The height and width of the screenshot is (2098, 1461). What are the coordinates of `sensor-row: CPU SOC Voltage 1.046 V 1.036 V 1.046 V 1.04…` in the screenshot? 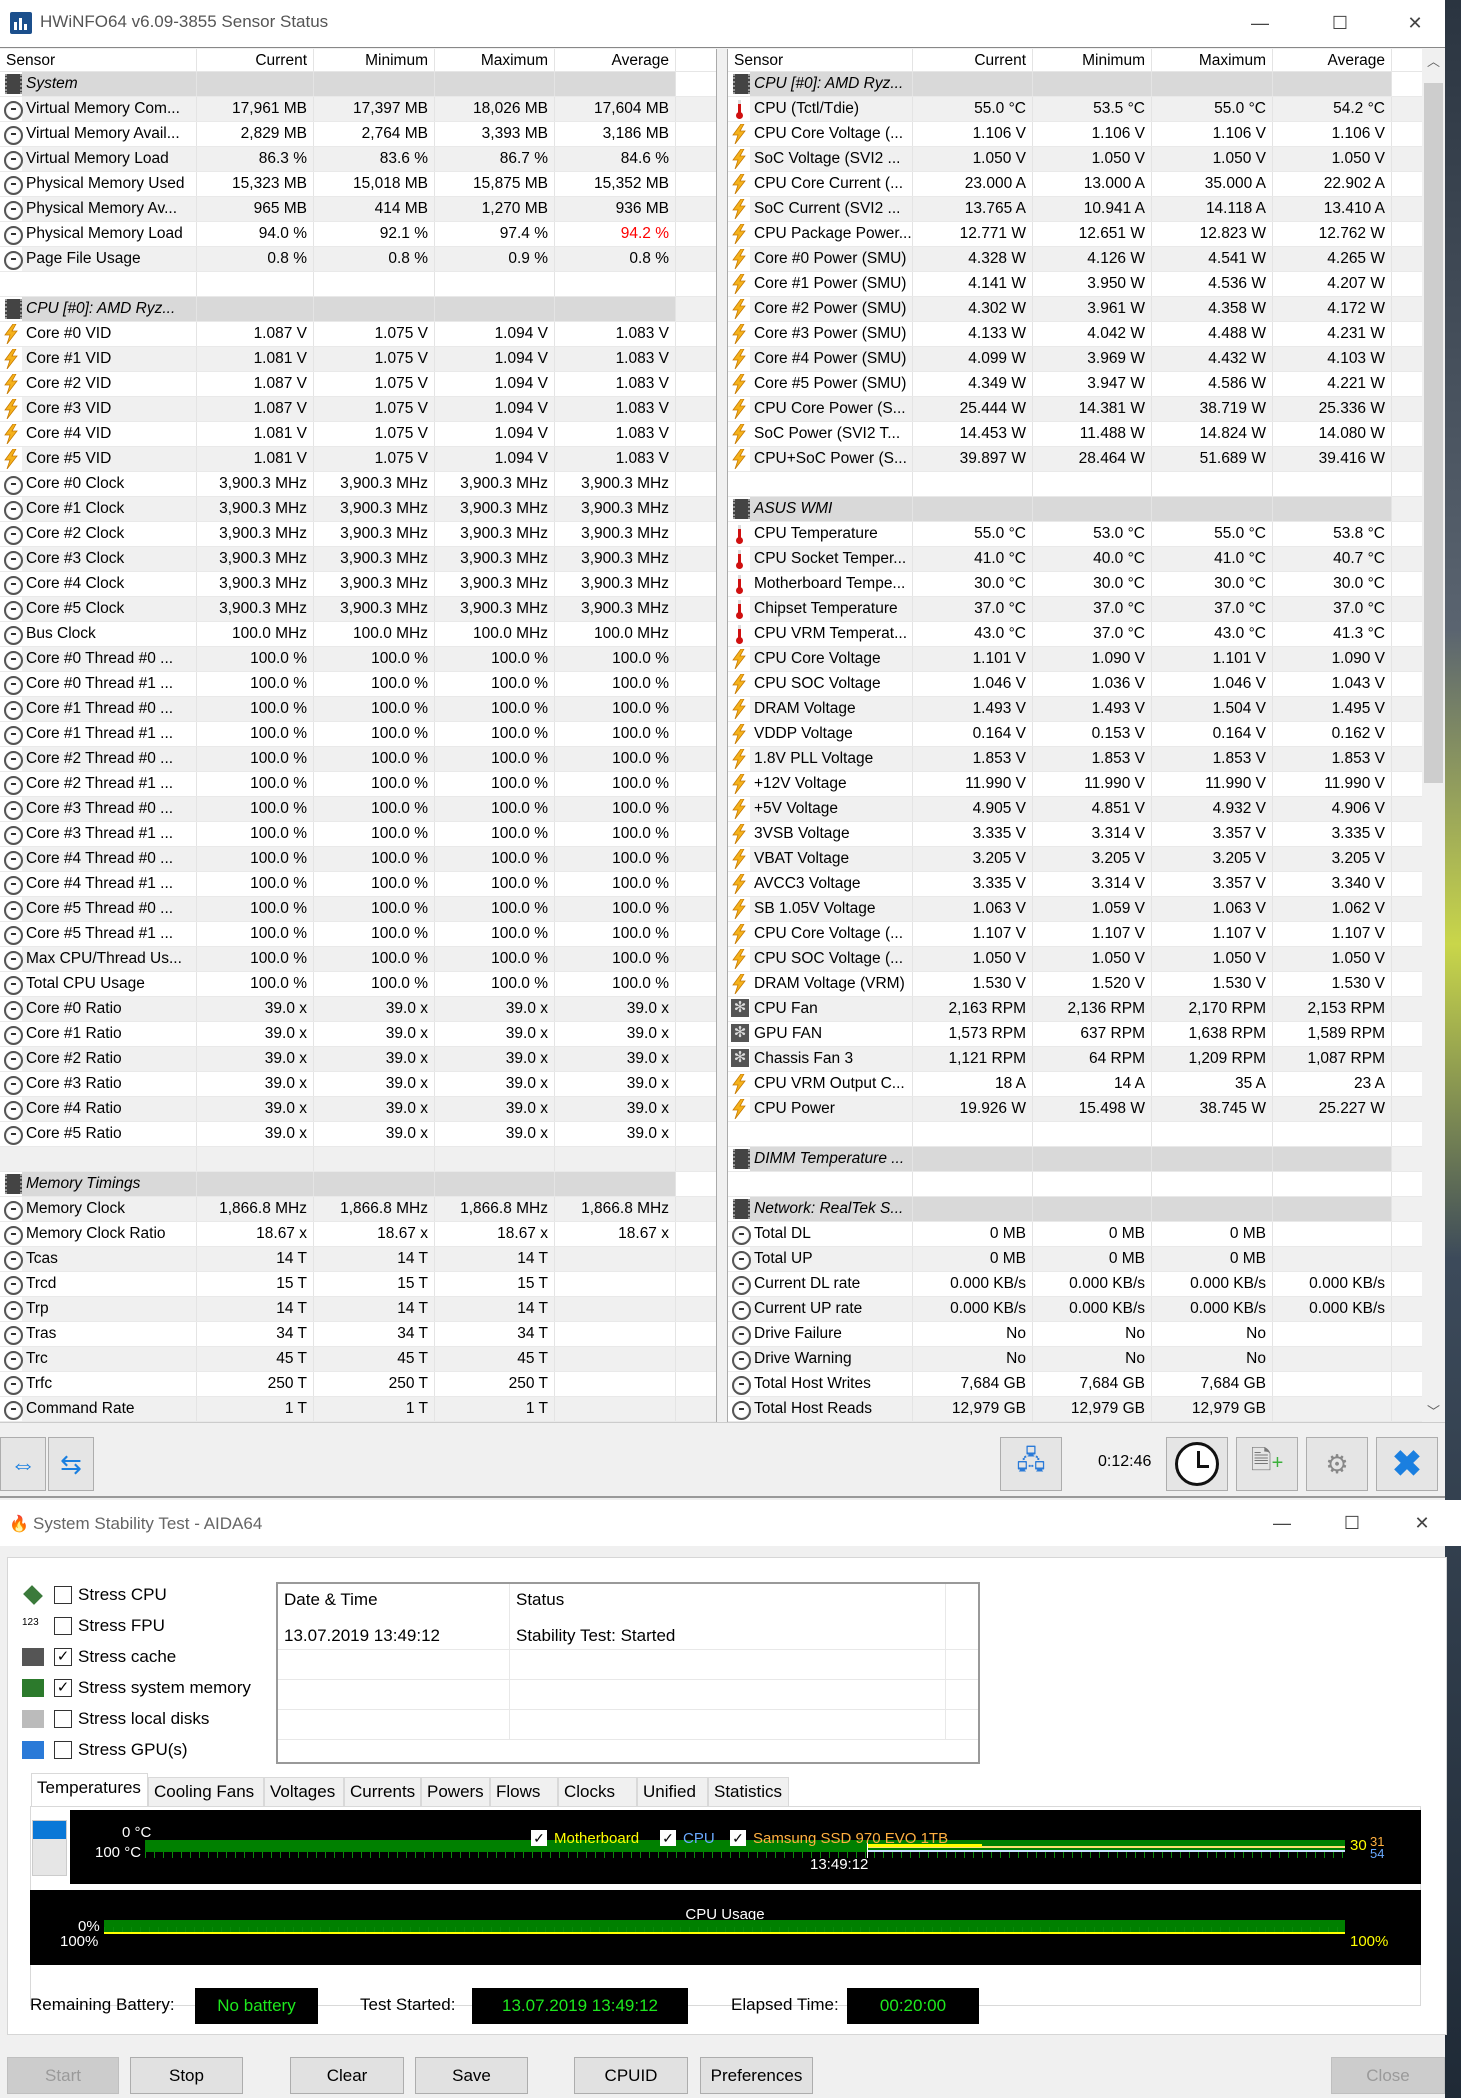 It's located at (1086, 684).